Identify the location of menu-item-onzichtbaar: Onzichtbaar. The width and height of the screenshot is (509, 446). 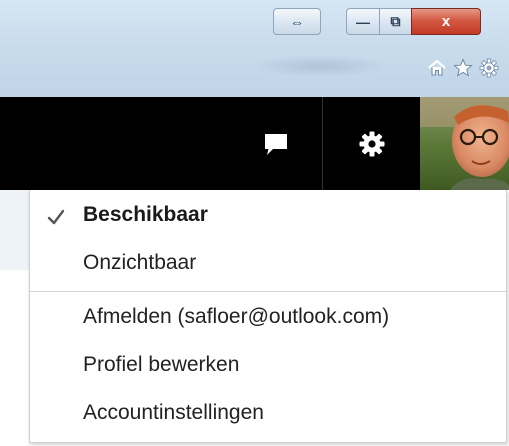
(268, 263).